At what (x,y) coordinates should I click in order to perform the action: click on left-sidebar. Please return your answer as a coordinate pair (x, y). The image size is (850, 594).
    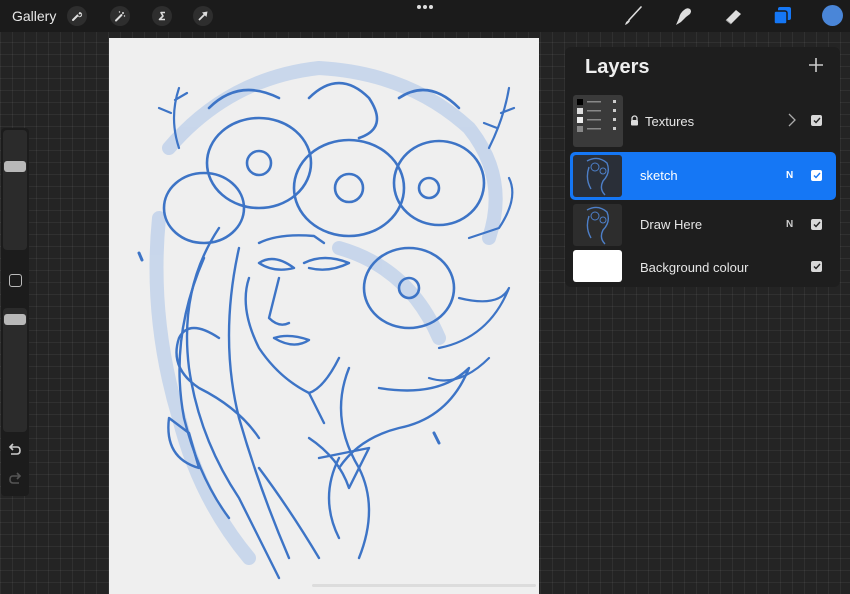
    Looking at the image, I should click on (15, 312).